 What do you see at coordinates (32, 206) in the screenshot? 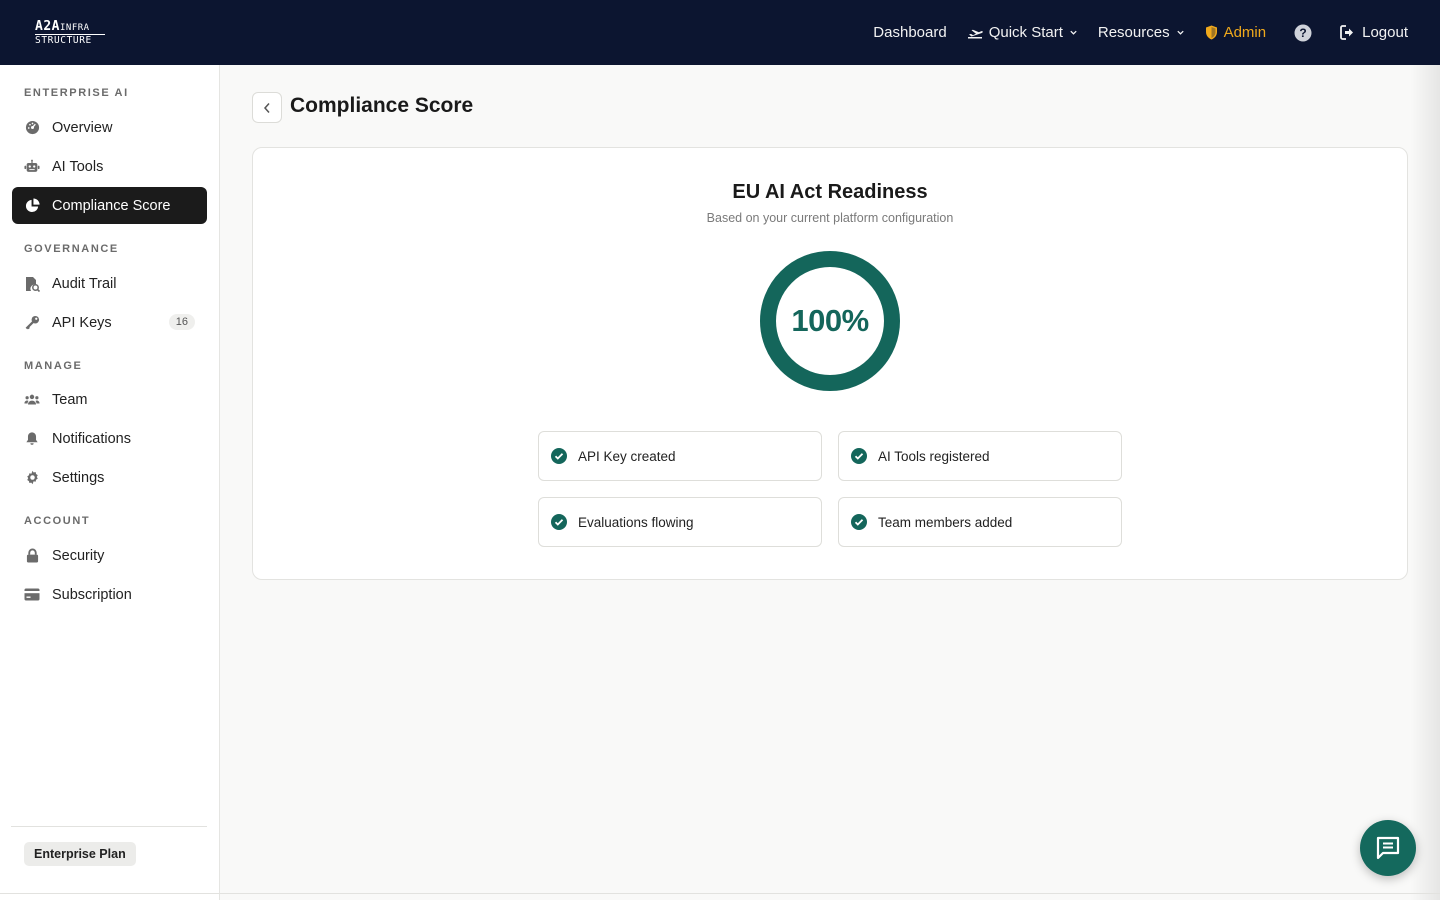
I see `pie-chart-icon` at bounding box center [32, 206].